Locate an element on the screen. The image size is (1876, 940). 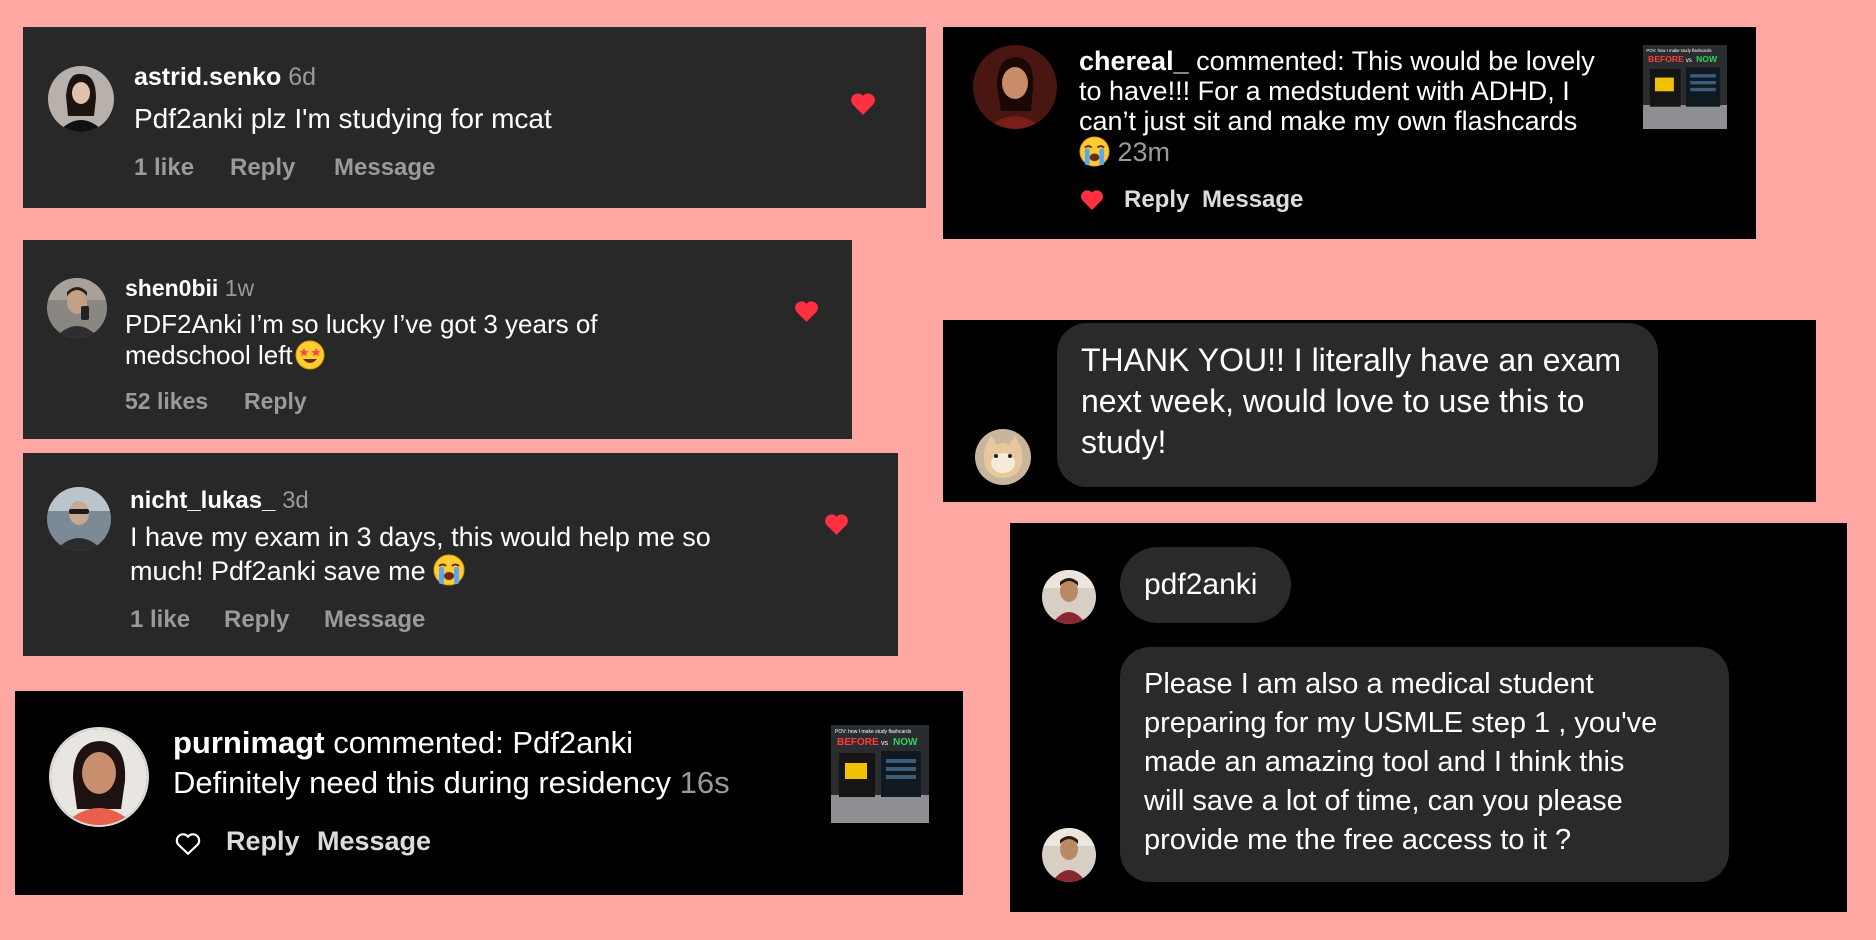
star-struck-emoji-icon is located at coordinates (310, 355).